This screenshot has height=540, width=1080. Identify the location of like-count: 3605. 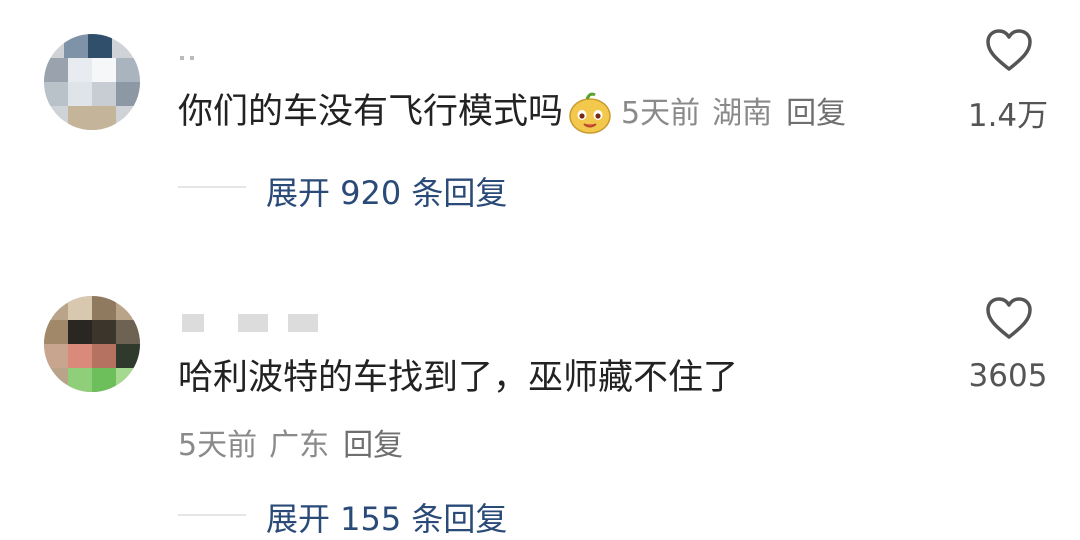
(1008, 376).